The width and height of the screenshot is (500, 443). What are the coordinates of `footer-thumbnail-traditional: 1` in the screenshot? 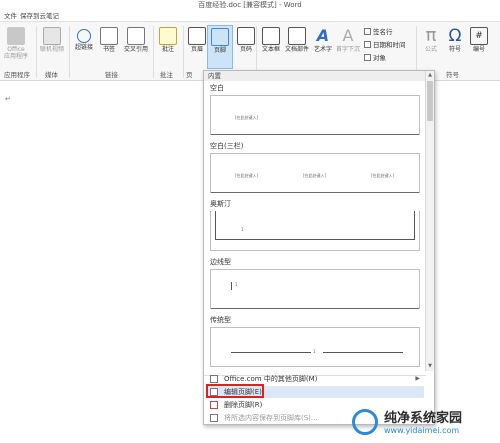 It's located at (315, 347).